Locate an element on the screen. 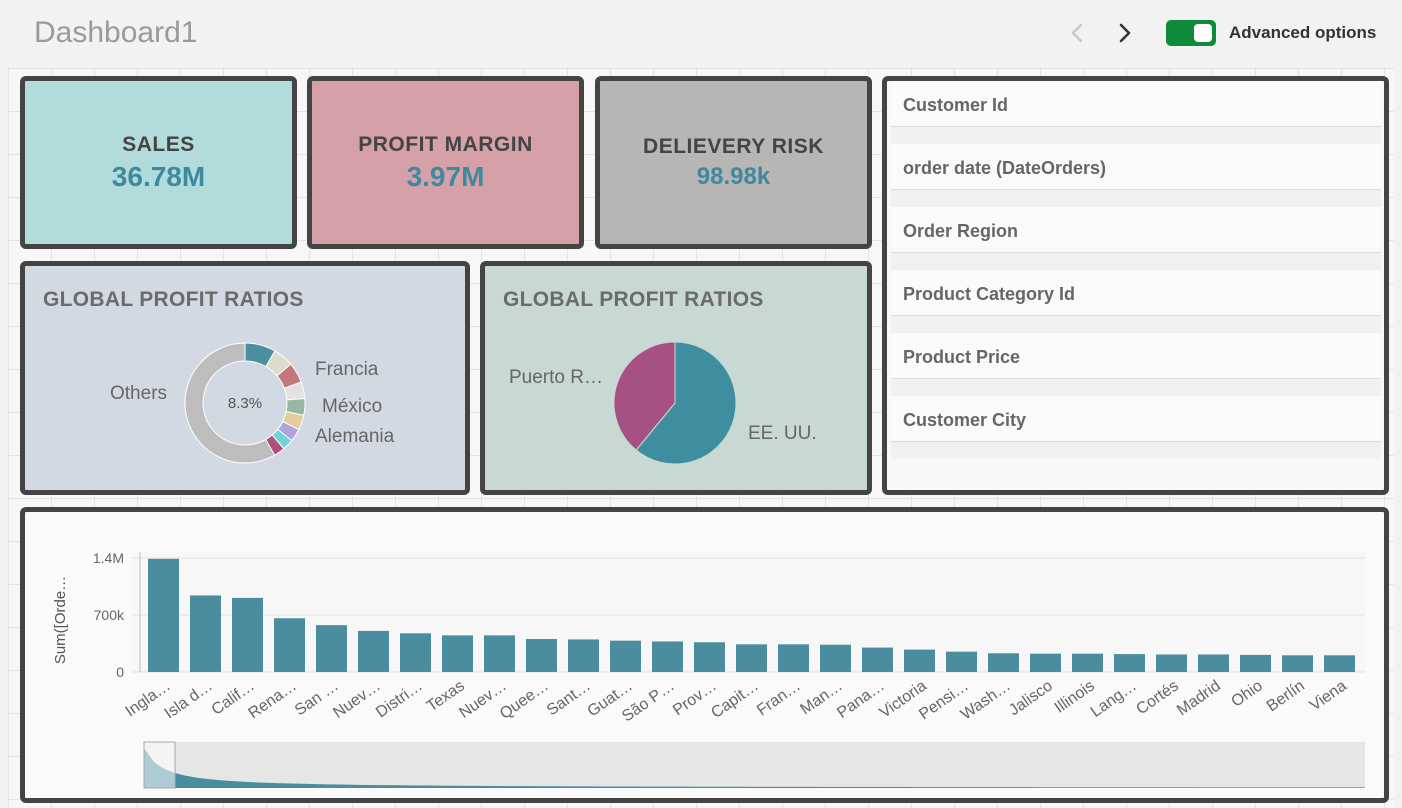 The height and width of the screenshot is (808, 1402). y-tick-label: 700k is located at coordinates (109, 615).